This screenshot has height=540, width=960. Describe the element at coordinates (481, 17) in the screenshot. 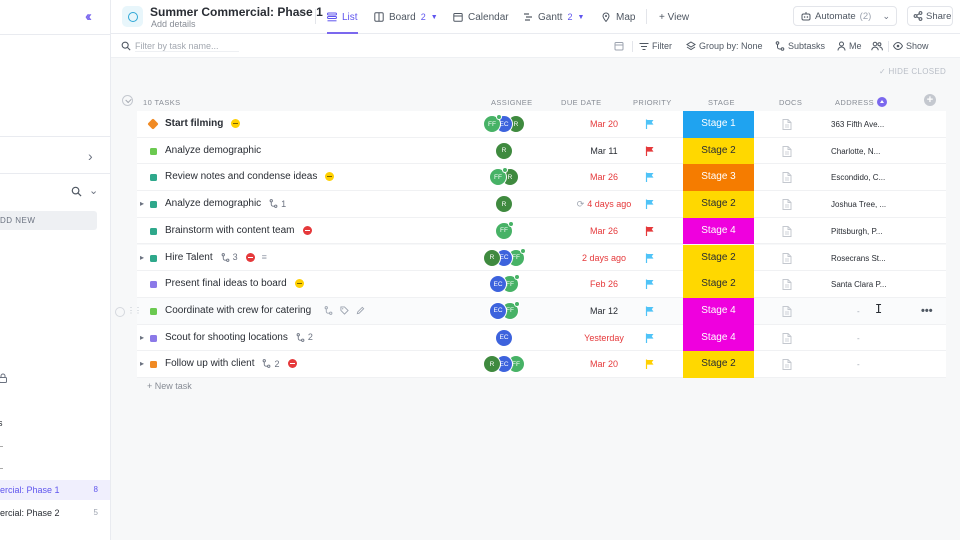

I see `tab-calendar: Calendar` at that location.